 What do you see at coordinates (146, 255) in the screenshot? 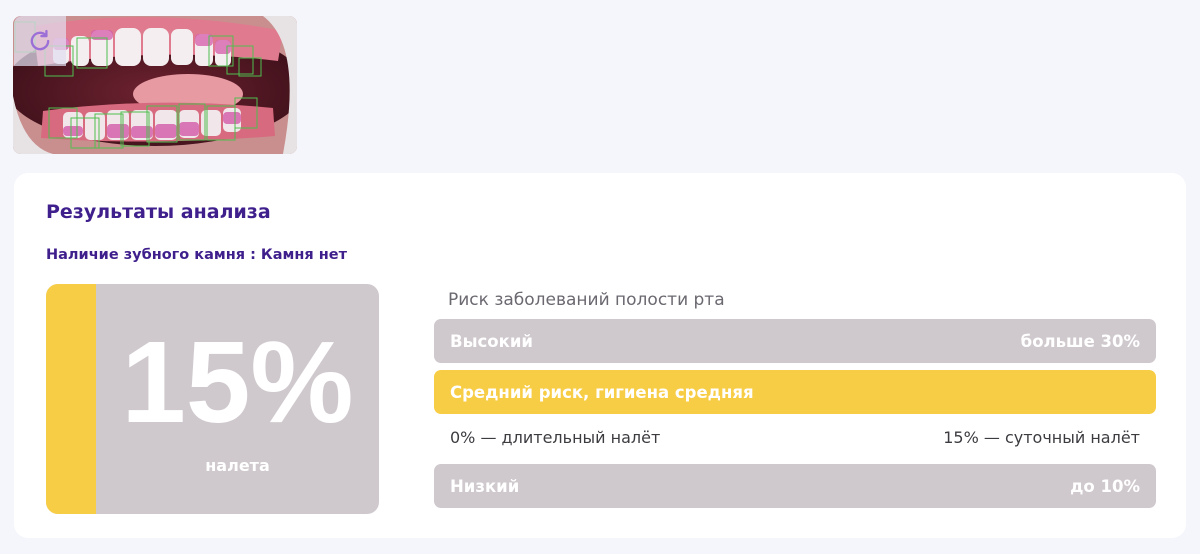
I see `tartar-label: Наличие зубного камня` at bounding box center [146, 255].